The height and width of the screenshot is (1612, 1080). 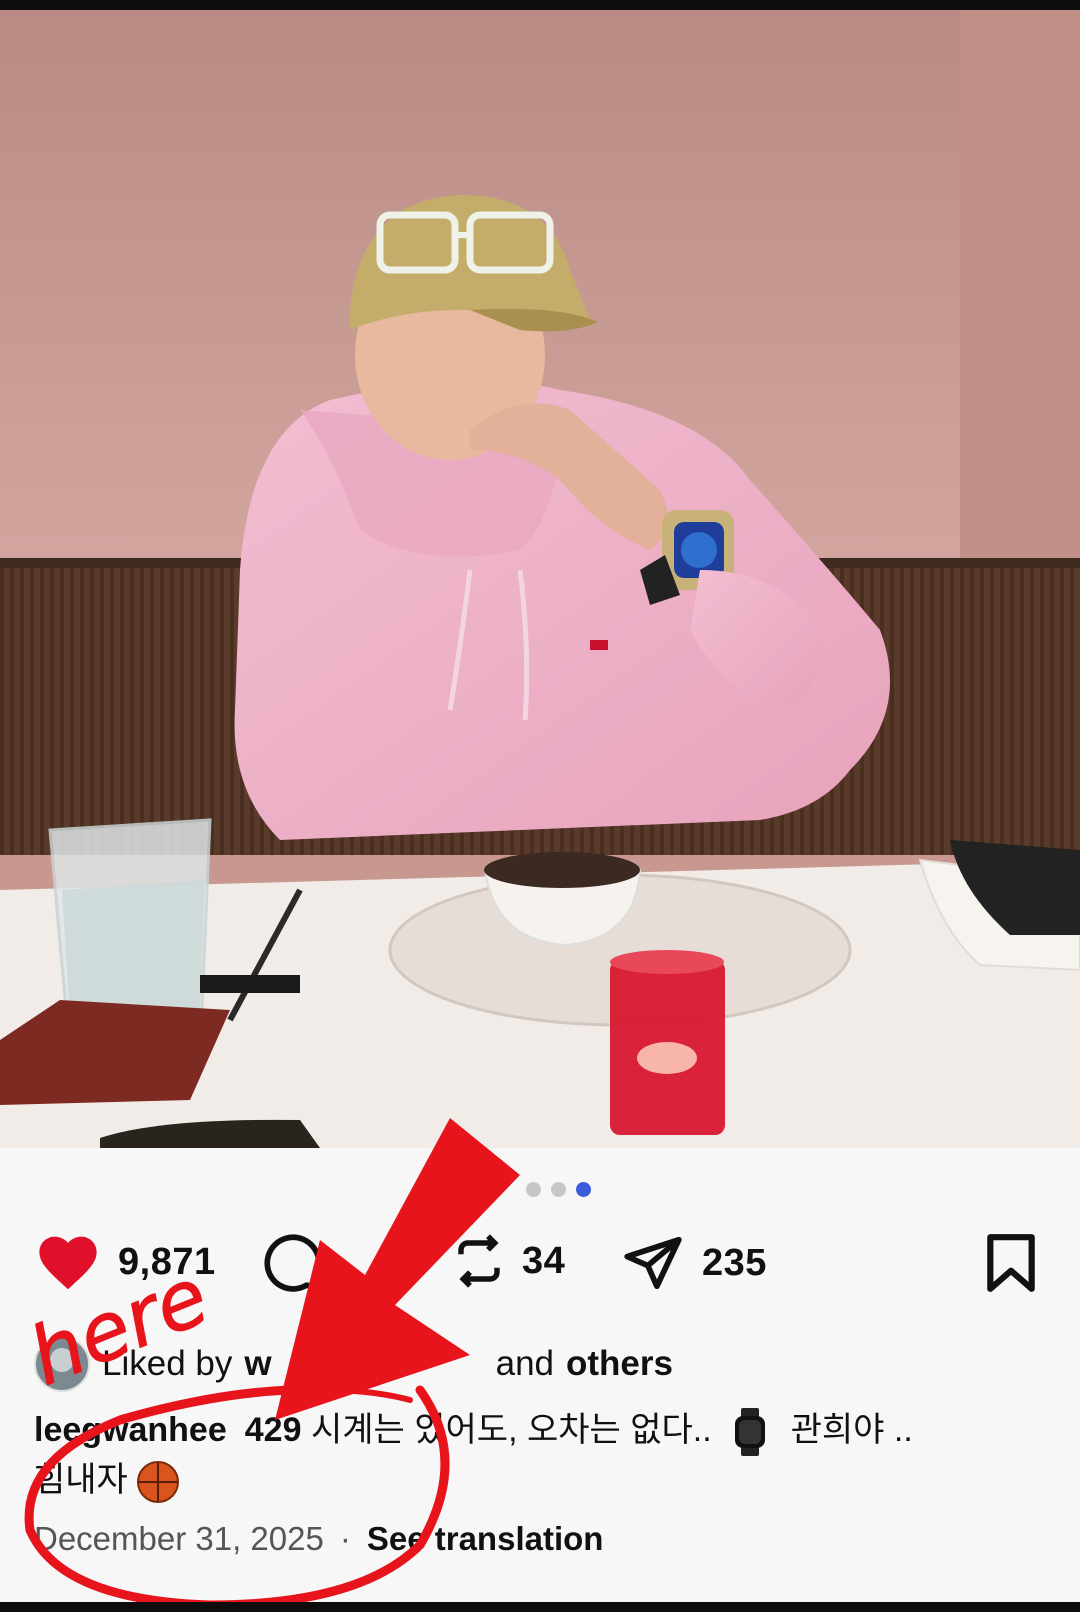 I want to click on repost-button: 34, so click(x=508, y=1261).